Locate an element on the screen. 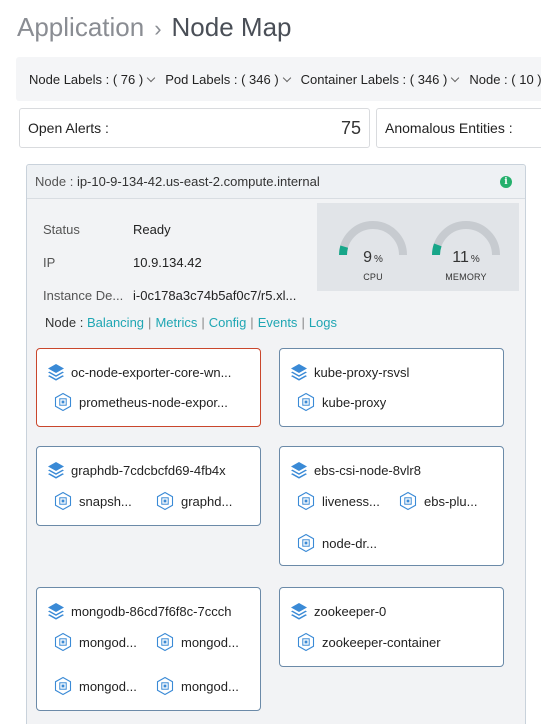  link-logs: Logs is located at coordinates (323, 322).